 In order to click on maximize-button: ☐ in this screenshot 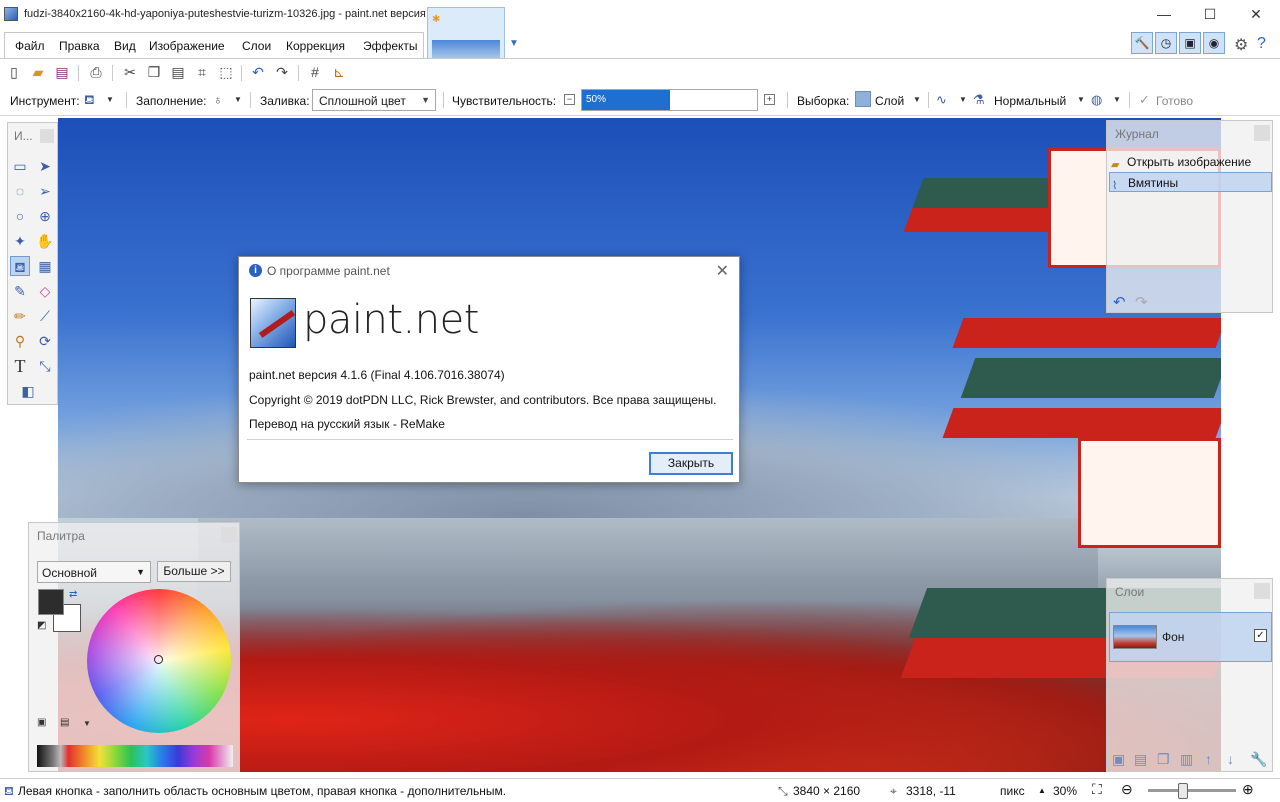, I will do `click(1210, 15)`.